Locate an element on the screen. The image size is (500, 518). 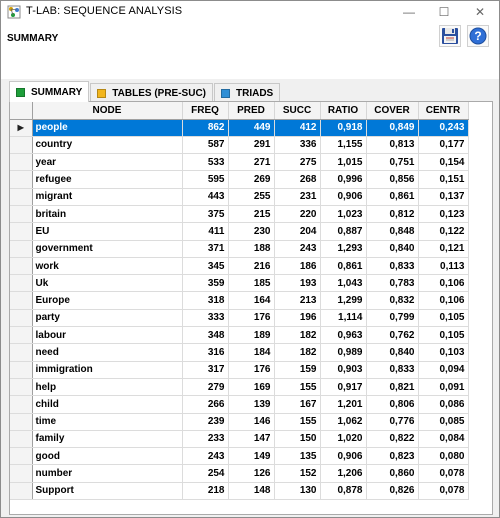
value-cell: 0,086 is located at coordinates (443, 404).